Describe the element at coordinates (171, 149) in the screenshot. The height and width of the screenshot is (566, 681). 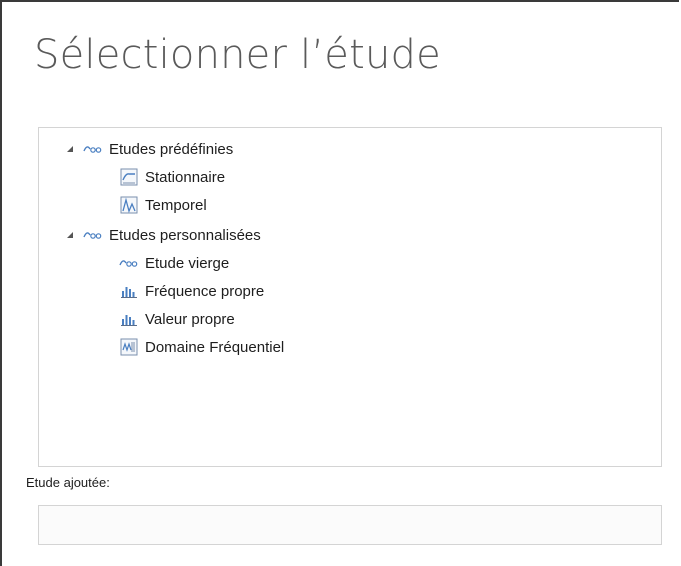
I see `tree-group-label: Etudes prédéfinies` at that location.